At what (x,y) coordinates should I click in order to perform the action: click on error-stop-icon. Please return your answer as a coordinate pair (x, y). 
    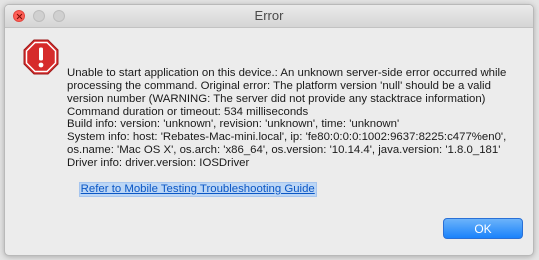
    Looking at the image, I should click on (41, 57).